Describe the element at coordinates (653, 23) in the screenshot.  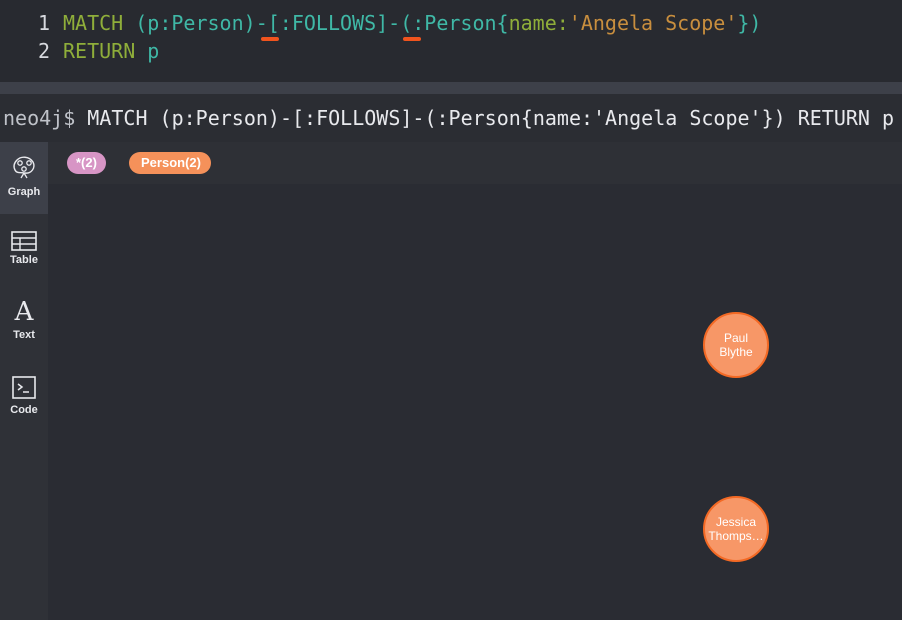
I see `property-value: 'Angela Scope'` at that location.